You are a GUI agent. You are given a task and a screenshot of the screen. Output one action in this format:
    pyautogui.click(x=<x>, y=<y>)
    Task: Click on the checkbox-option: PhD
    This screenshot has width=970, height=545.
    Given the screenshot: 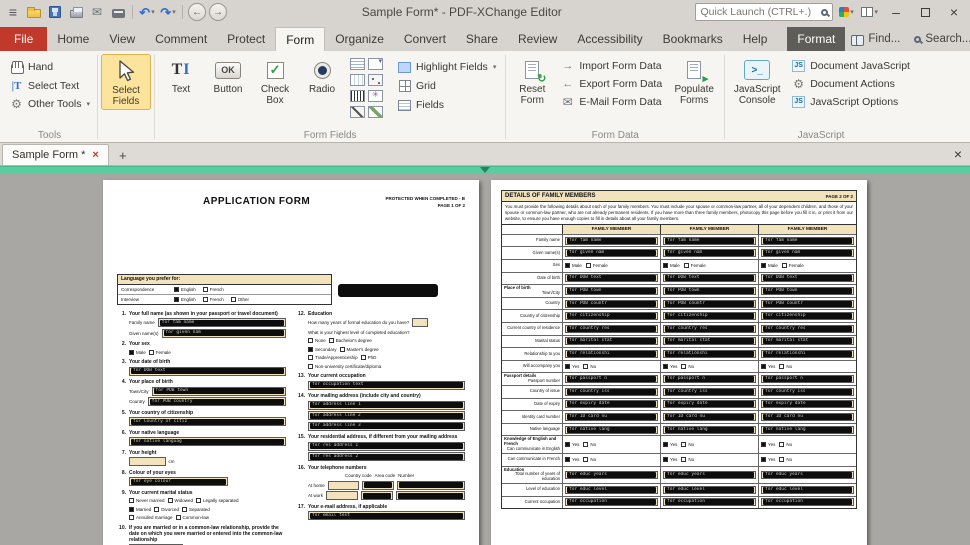 What is the action you would take?
    pyautogui.click(x=368, y=357)
    